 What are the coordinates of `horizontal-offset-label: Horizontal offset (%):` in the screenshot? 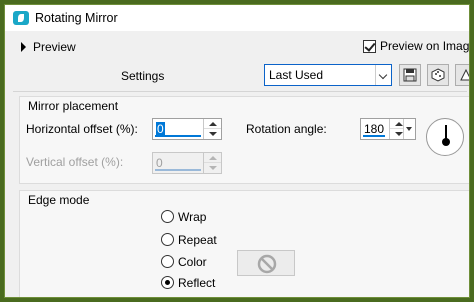 It's located at (82, 129).